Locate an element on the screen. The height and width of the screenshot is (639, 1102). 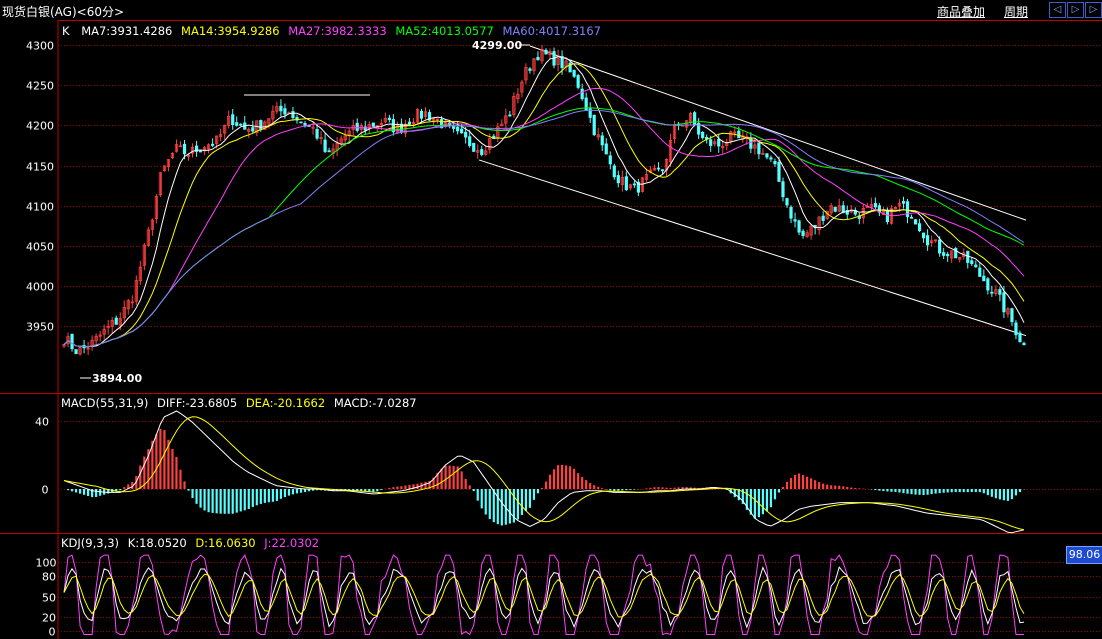
price-tick-label: 4150 is located at coordinates (40, 167).